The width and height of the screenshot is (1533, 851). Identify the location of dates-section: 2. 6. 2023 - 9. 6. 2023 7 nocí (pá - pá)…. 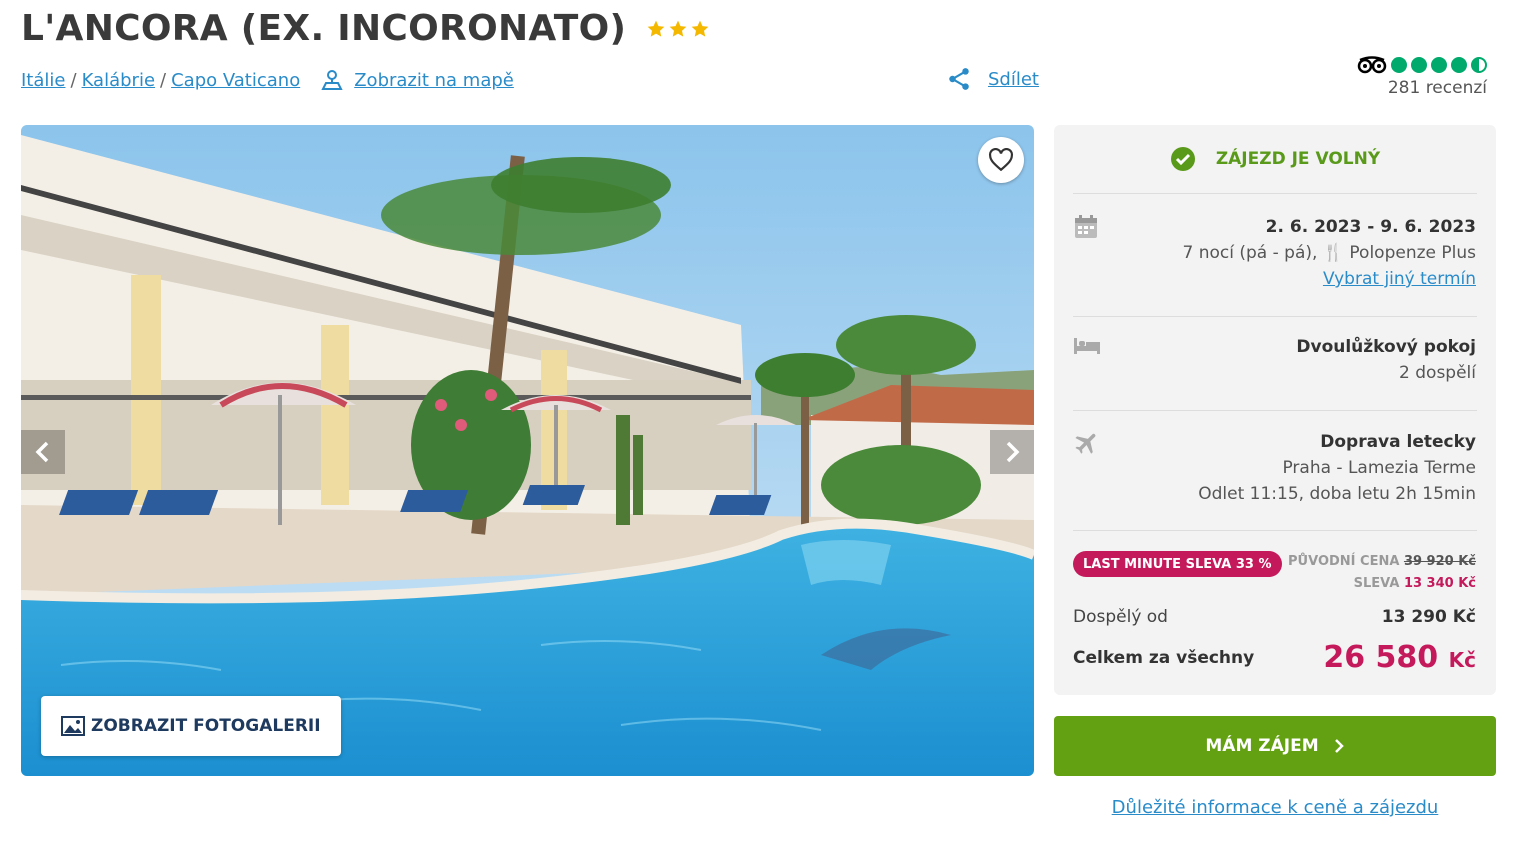
(1274, 253).